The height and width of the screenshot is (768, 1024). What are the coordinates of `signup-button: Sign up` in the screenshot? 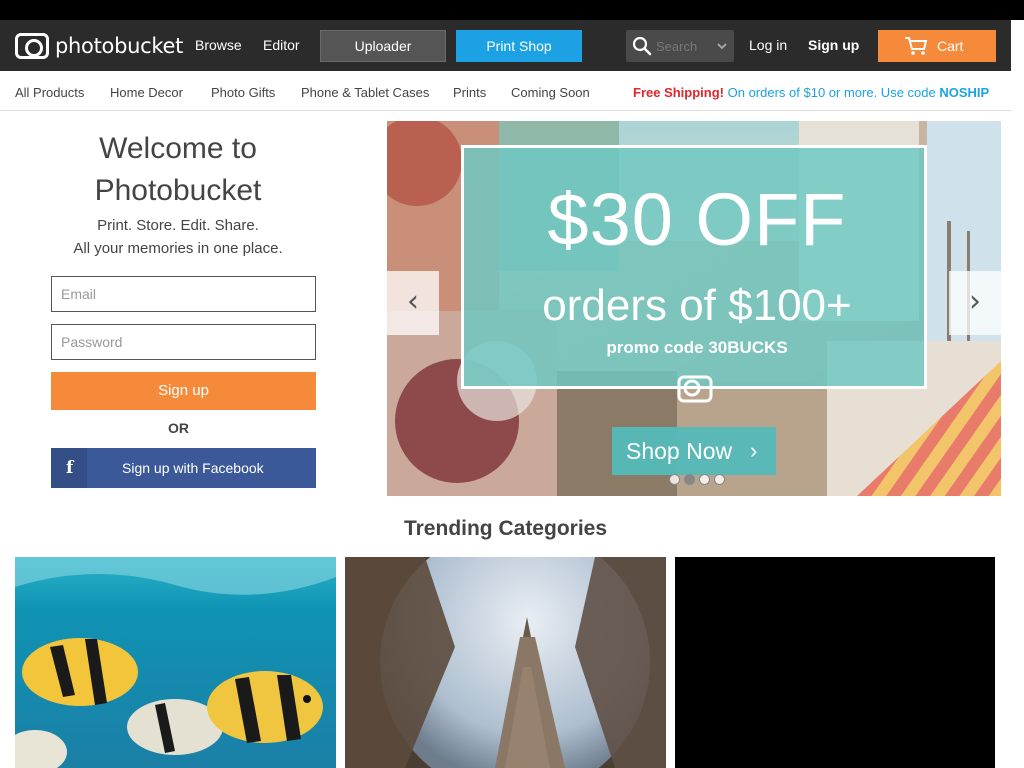 It's located at (183, 391).